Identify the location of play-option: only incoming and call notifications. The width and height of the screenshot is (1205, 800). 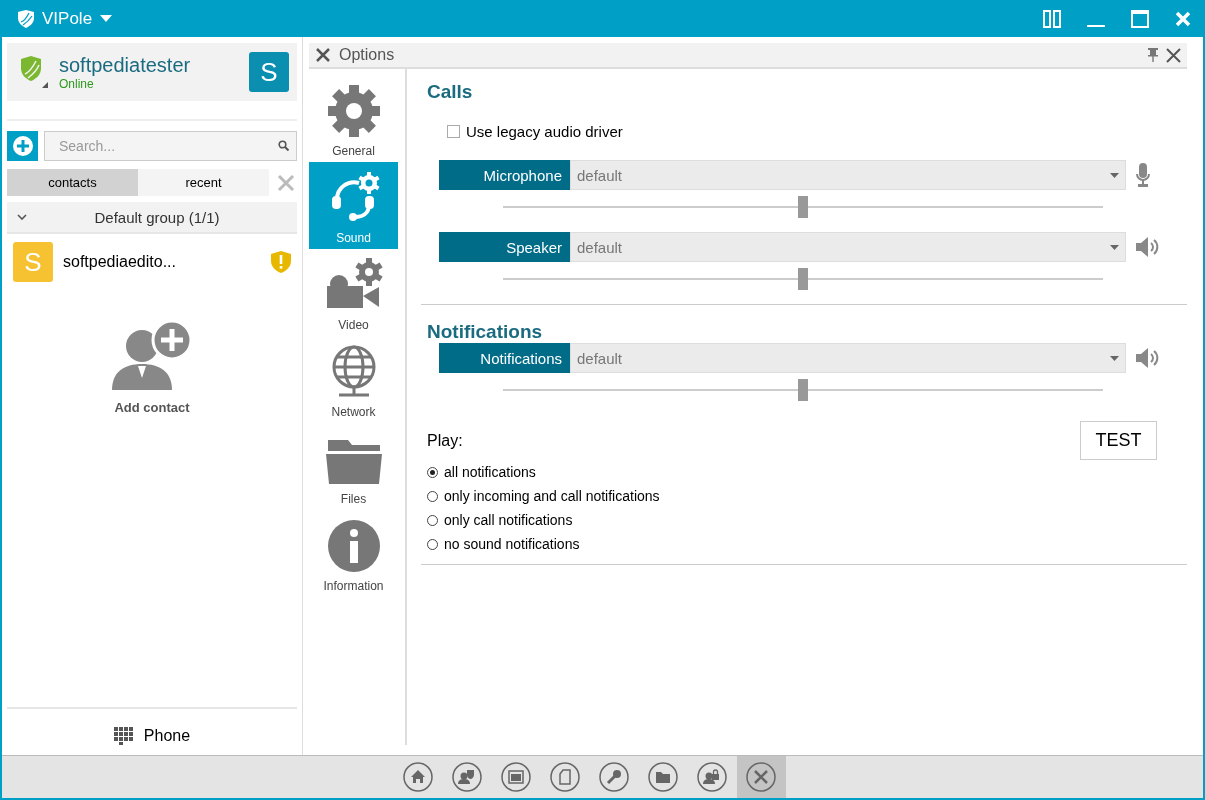
(807, 496).